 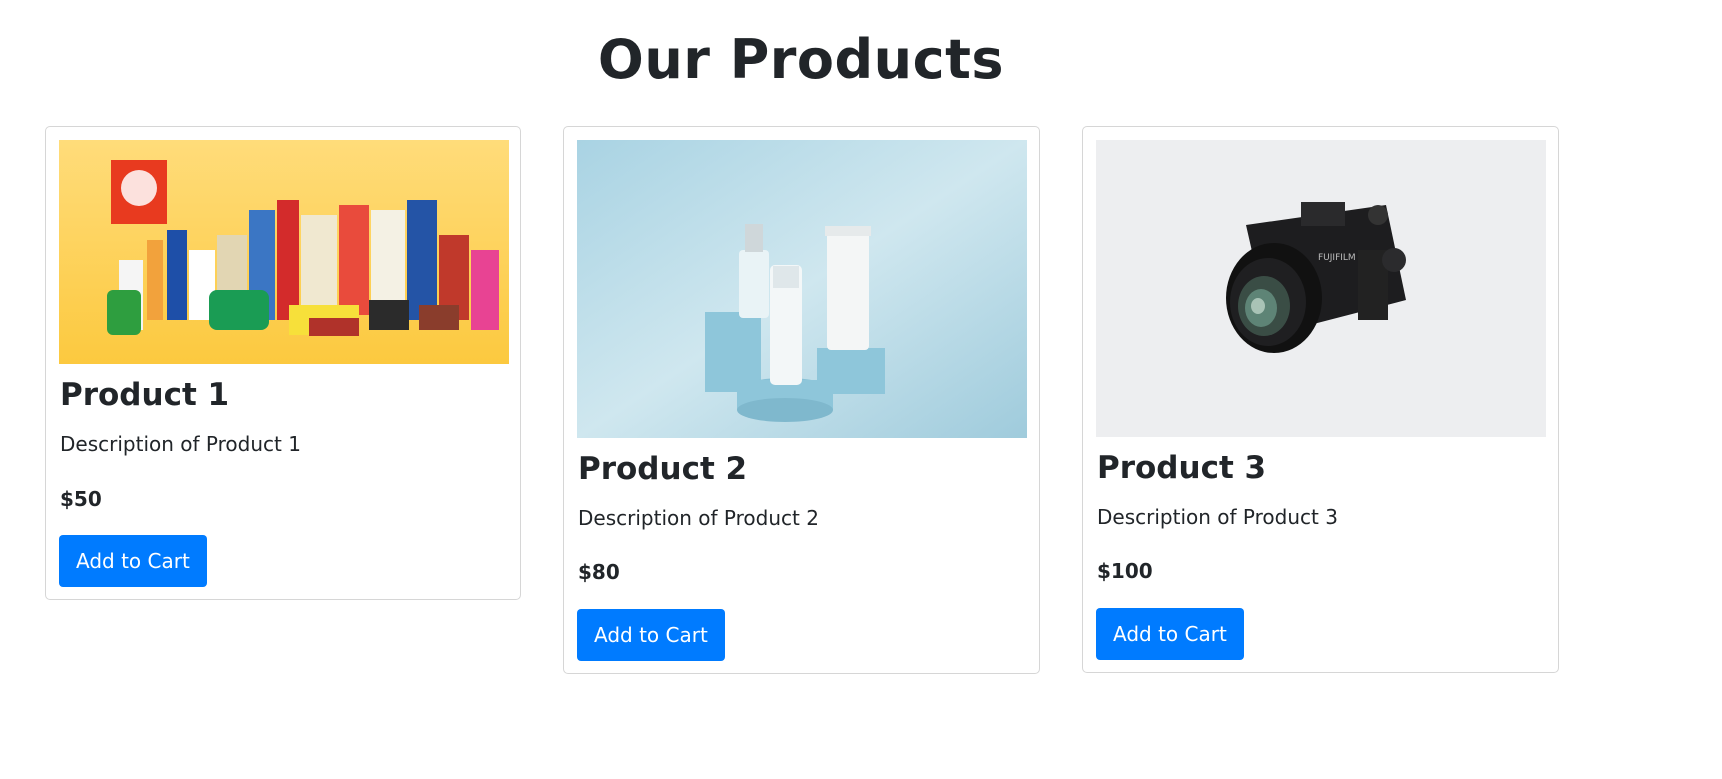 What do you see at coordinates (284, 252) in the screenshot?
I see `consumer-products-image` at bounding box center [284, 252].